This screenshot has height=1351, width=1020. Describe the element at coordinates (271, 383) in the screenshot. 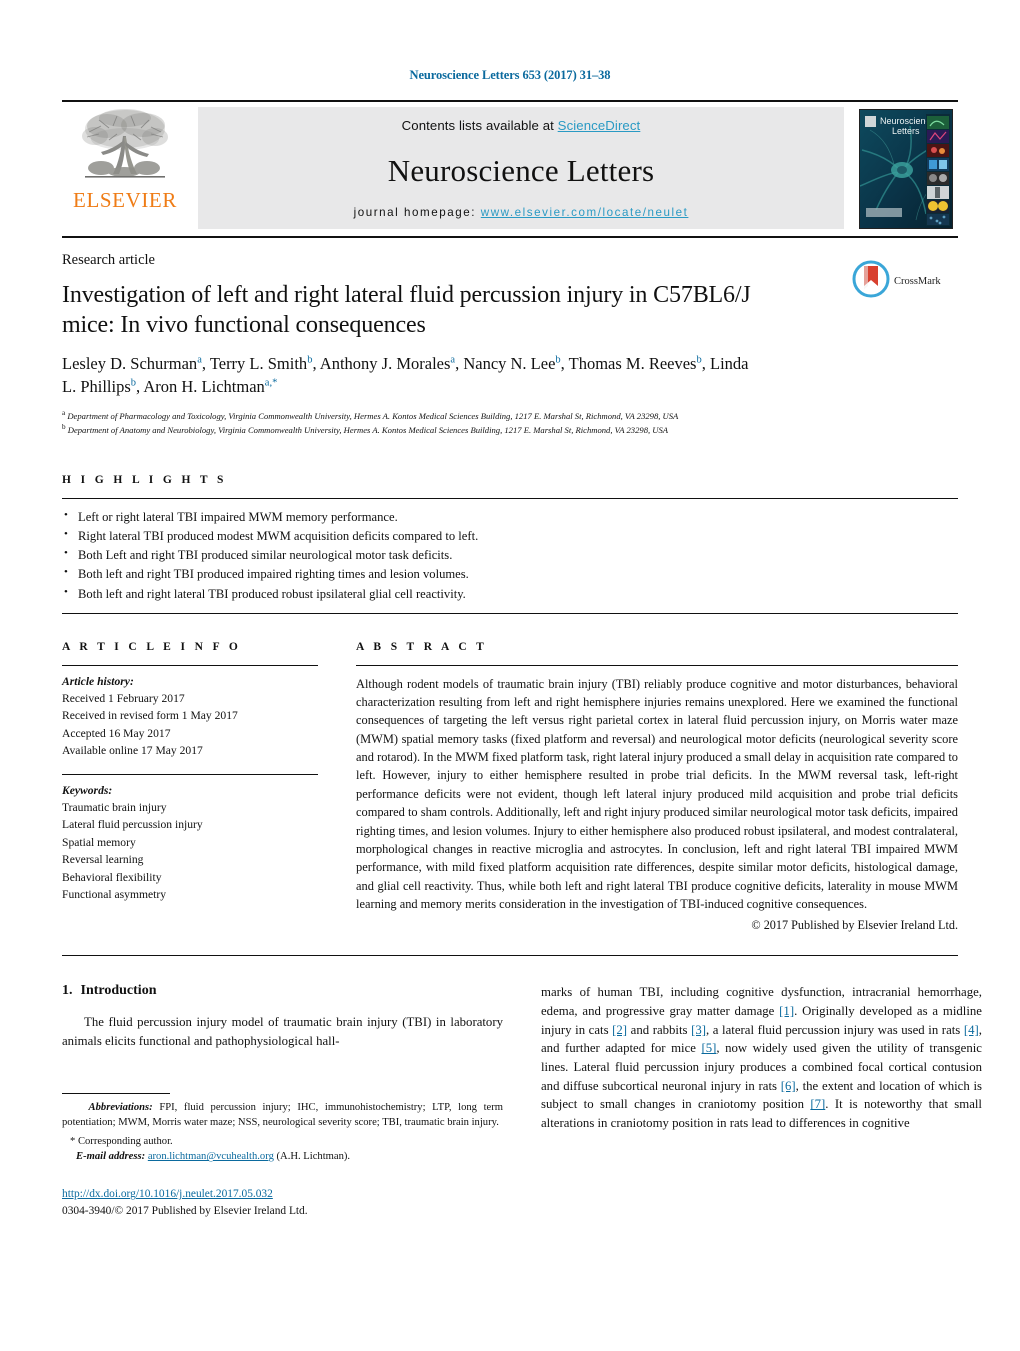

I see `author-affiliation-marker: a,*` at that location.